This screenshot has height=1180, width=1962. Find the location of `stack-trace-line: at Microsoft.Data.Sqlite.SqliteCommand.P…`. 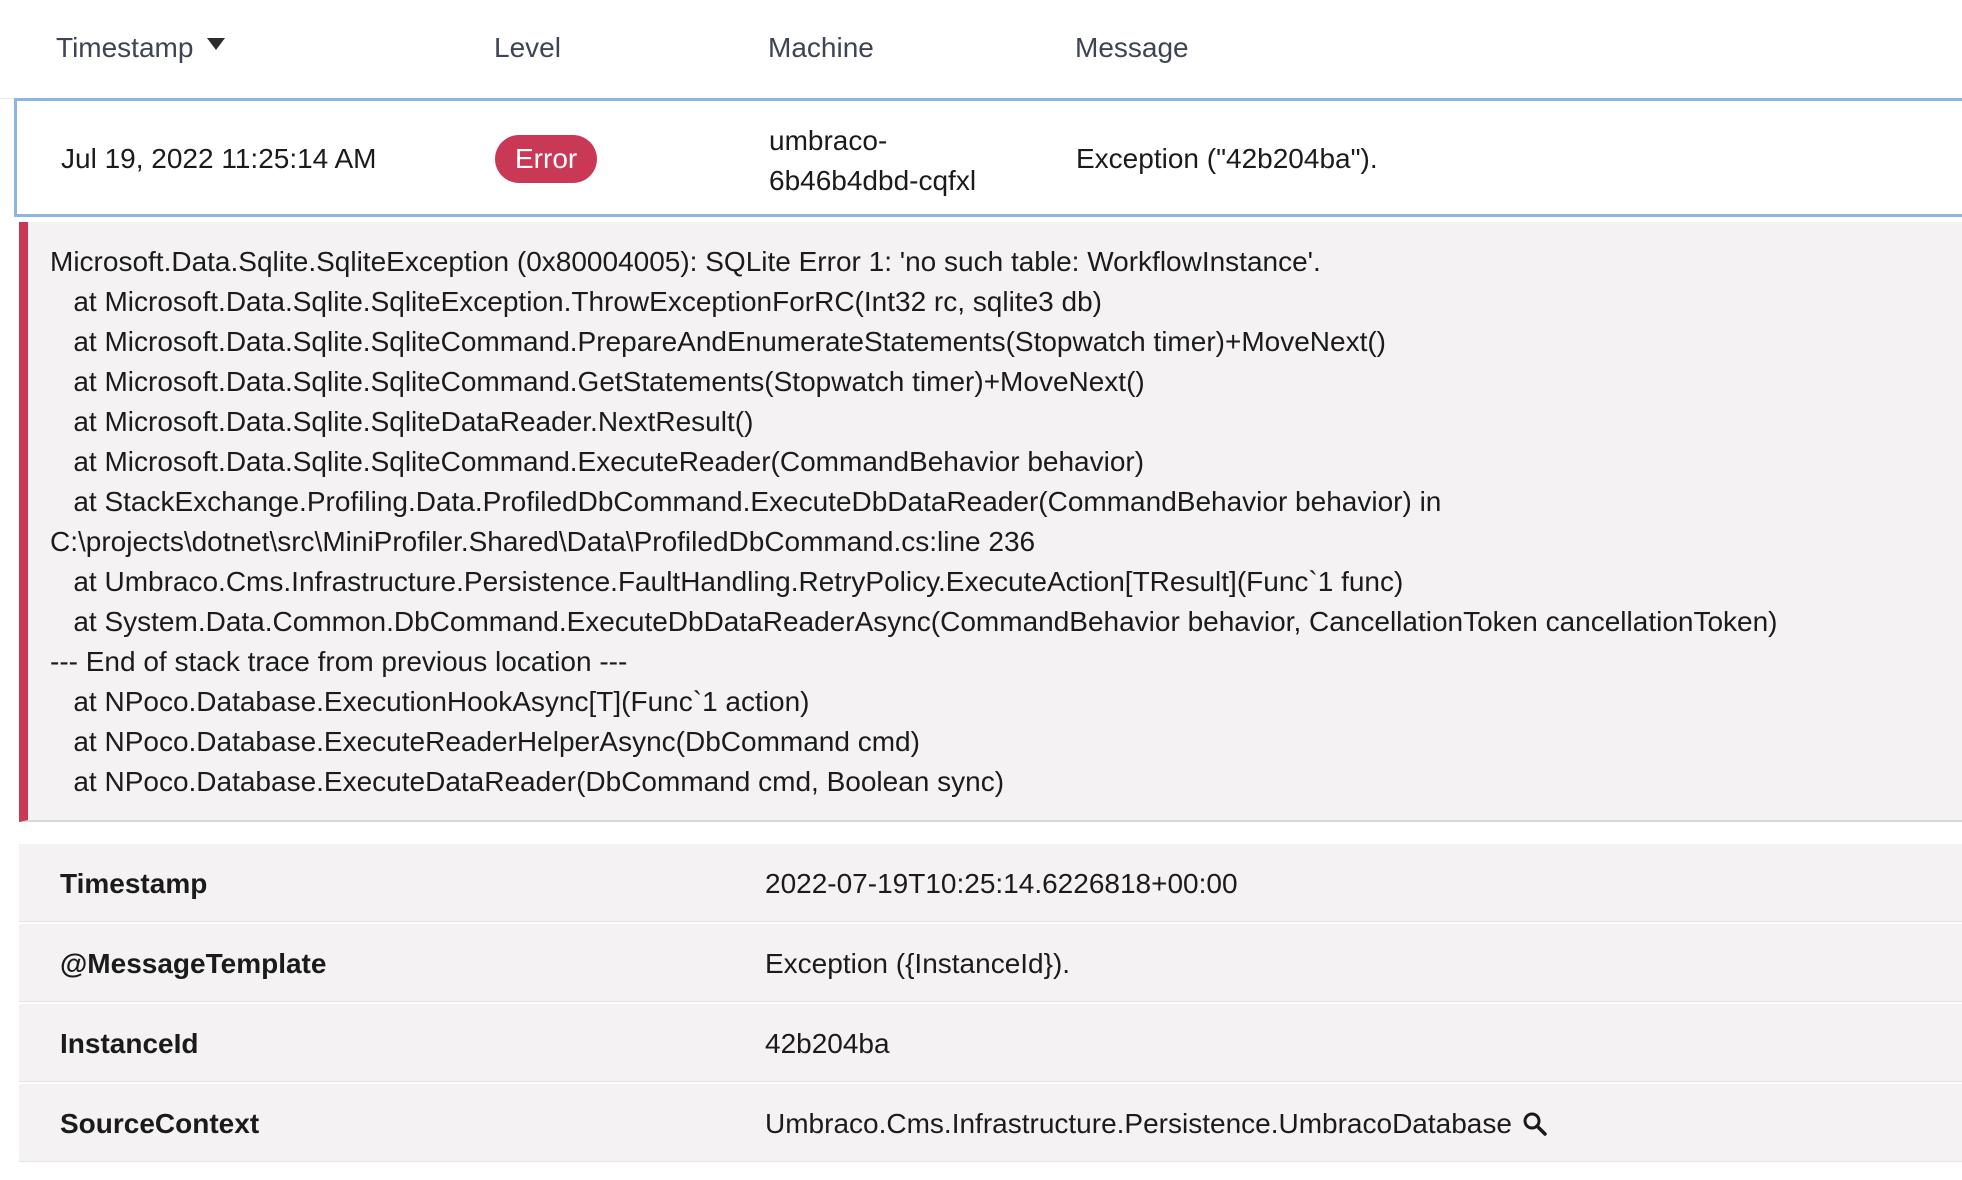

stack-trace-line: at Microsoft.Data.Sqlite.SqliteCommand.P… is located at coordinates (718, 341).